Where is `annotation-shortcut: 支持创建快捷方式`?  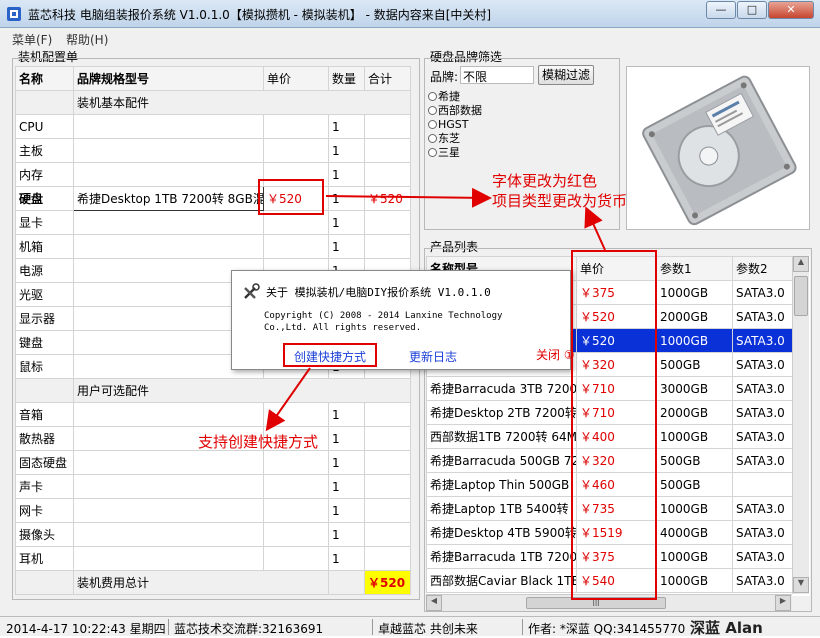
annotation-shortcut: 支持创建快捷方式 is located at coordinates (258, 442).